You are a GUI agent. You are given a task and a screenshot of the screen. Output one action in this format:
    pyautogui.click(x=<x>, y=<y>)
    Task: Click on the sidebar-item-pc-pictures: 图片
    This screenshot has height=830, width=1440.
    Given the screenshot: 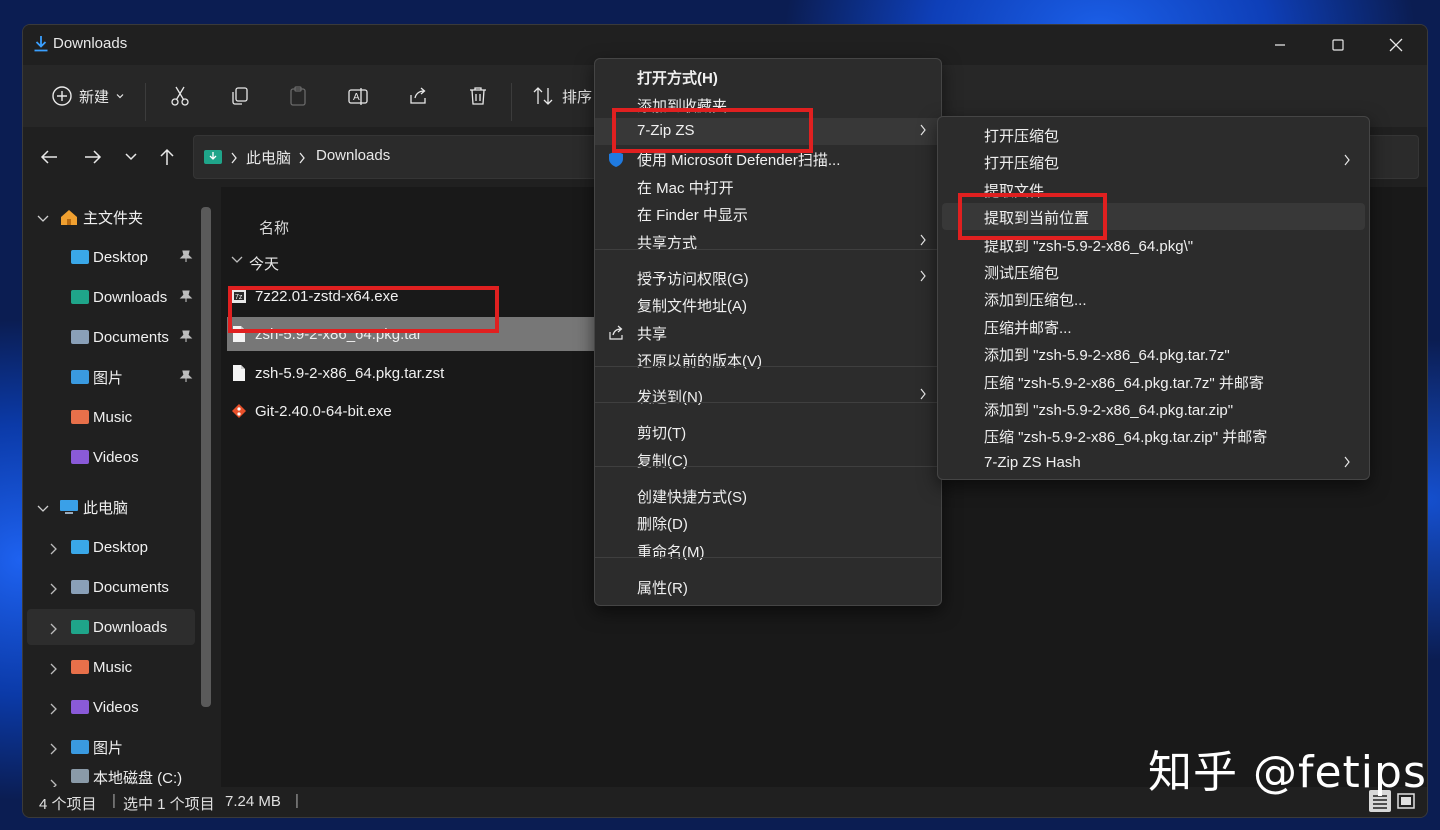 What is the action you would take?
    pyautogui.click(x=97, y=747)
    